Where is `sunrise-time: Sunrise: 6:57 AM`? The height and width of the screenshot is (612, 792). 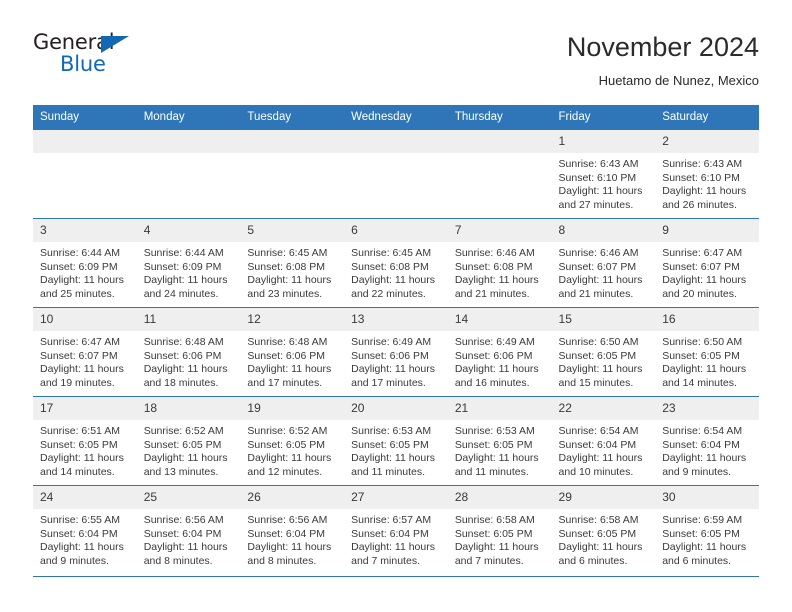 sunrise-time: Sunrise: 6:57 AM is located at coordinates (391, 520).